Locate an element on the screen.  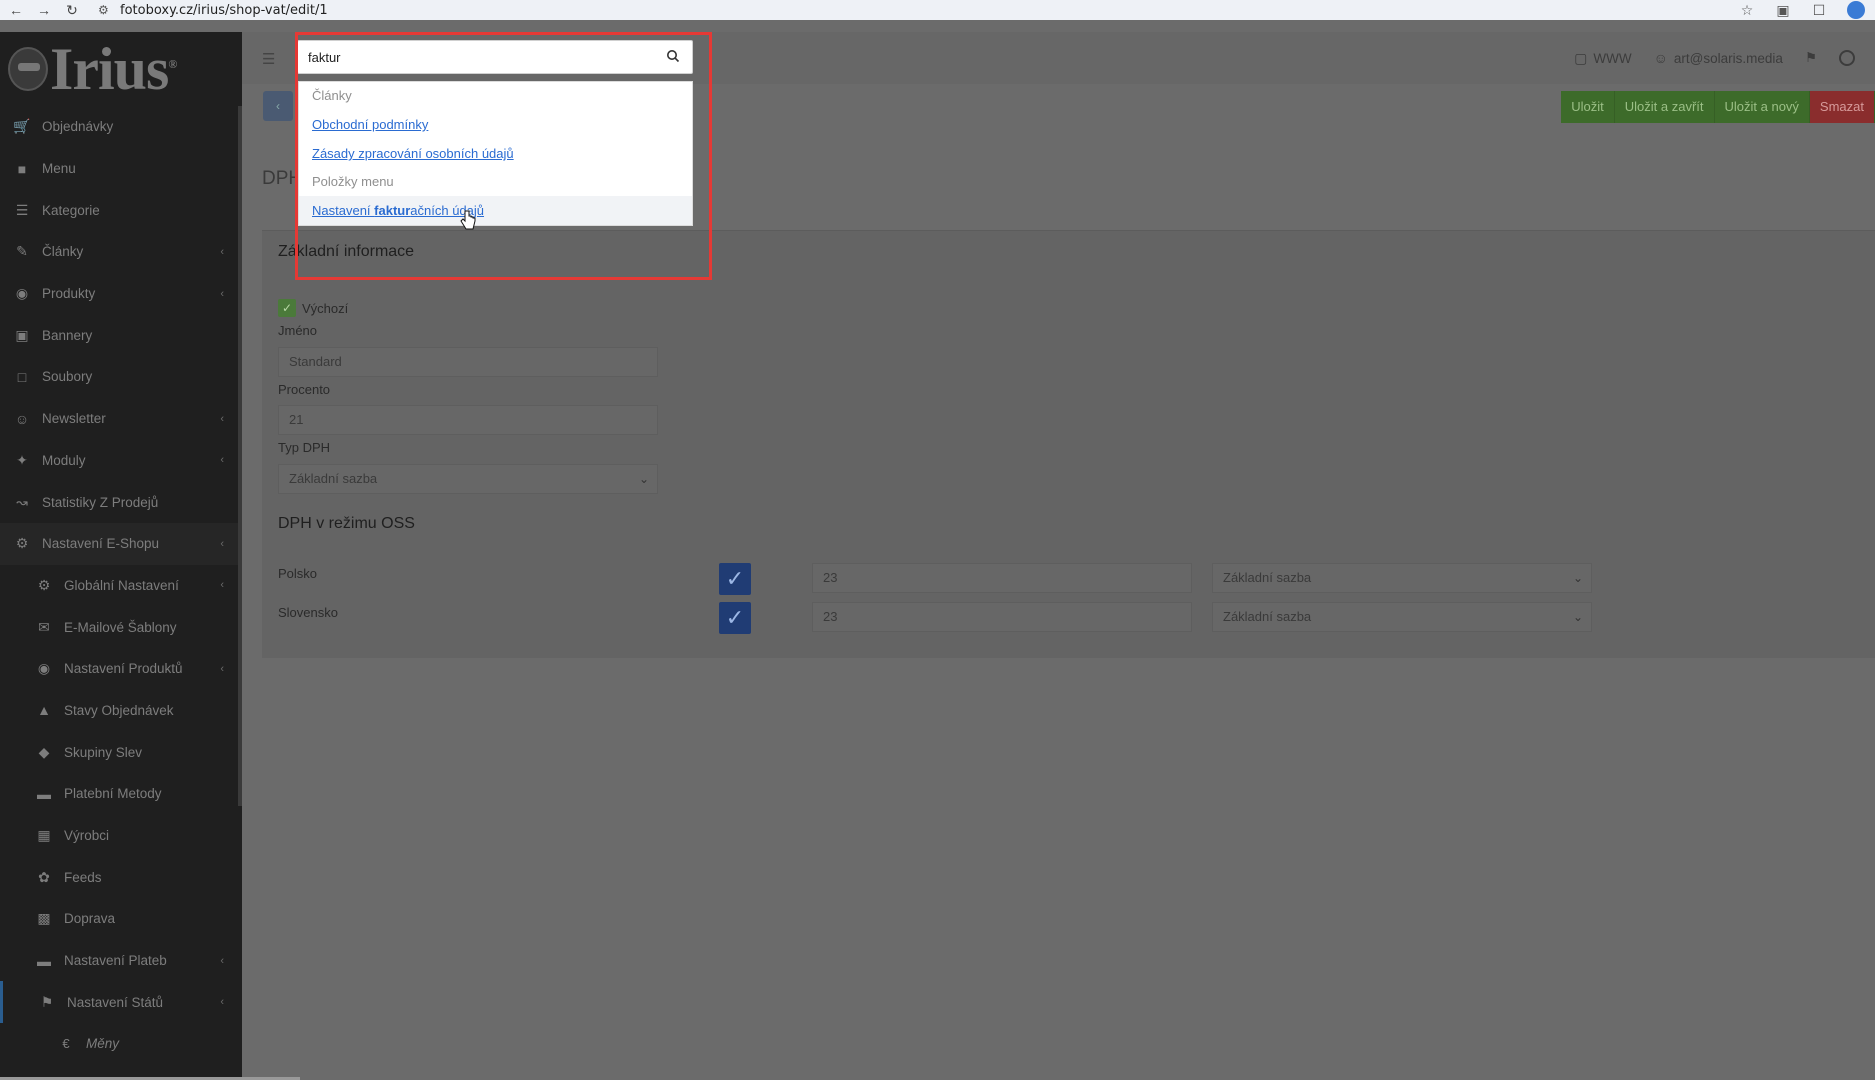
hand-cursor-icon is located at coordinates (468, 220).